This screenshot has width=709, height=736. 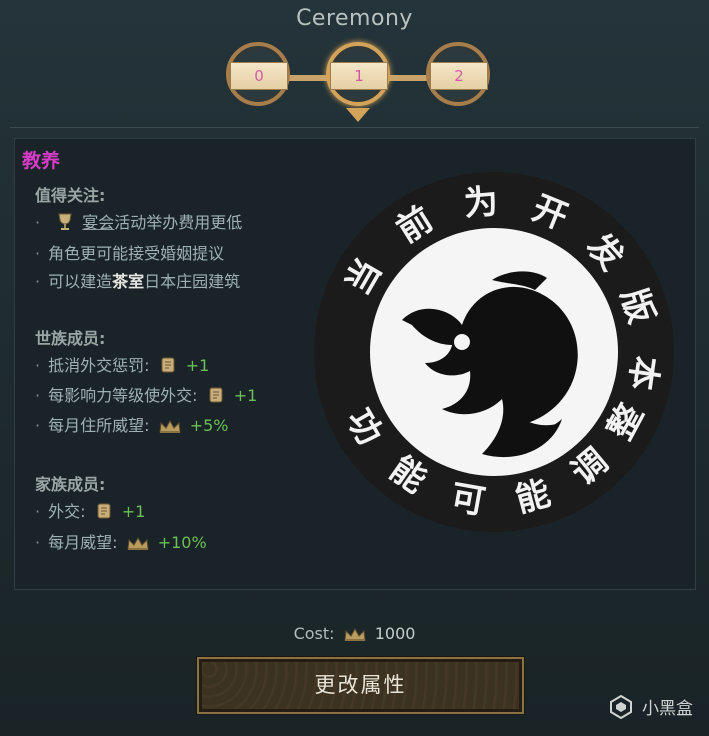 I want to click on level-tab-0: 0, so click(x=259, y=76).